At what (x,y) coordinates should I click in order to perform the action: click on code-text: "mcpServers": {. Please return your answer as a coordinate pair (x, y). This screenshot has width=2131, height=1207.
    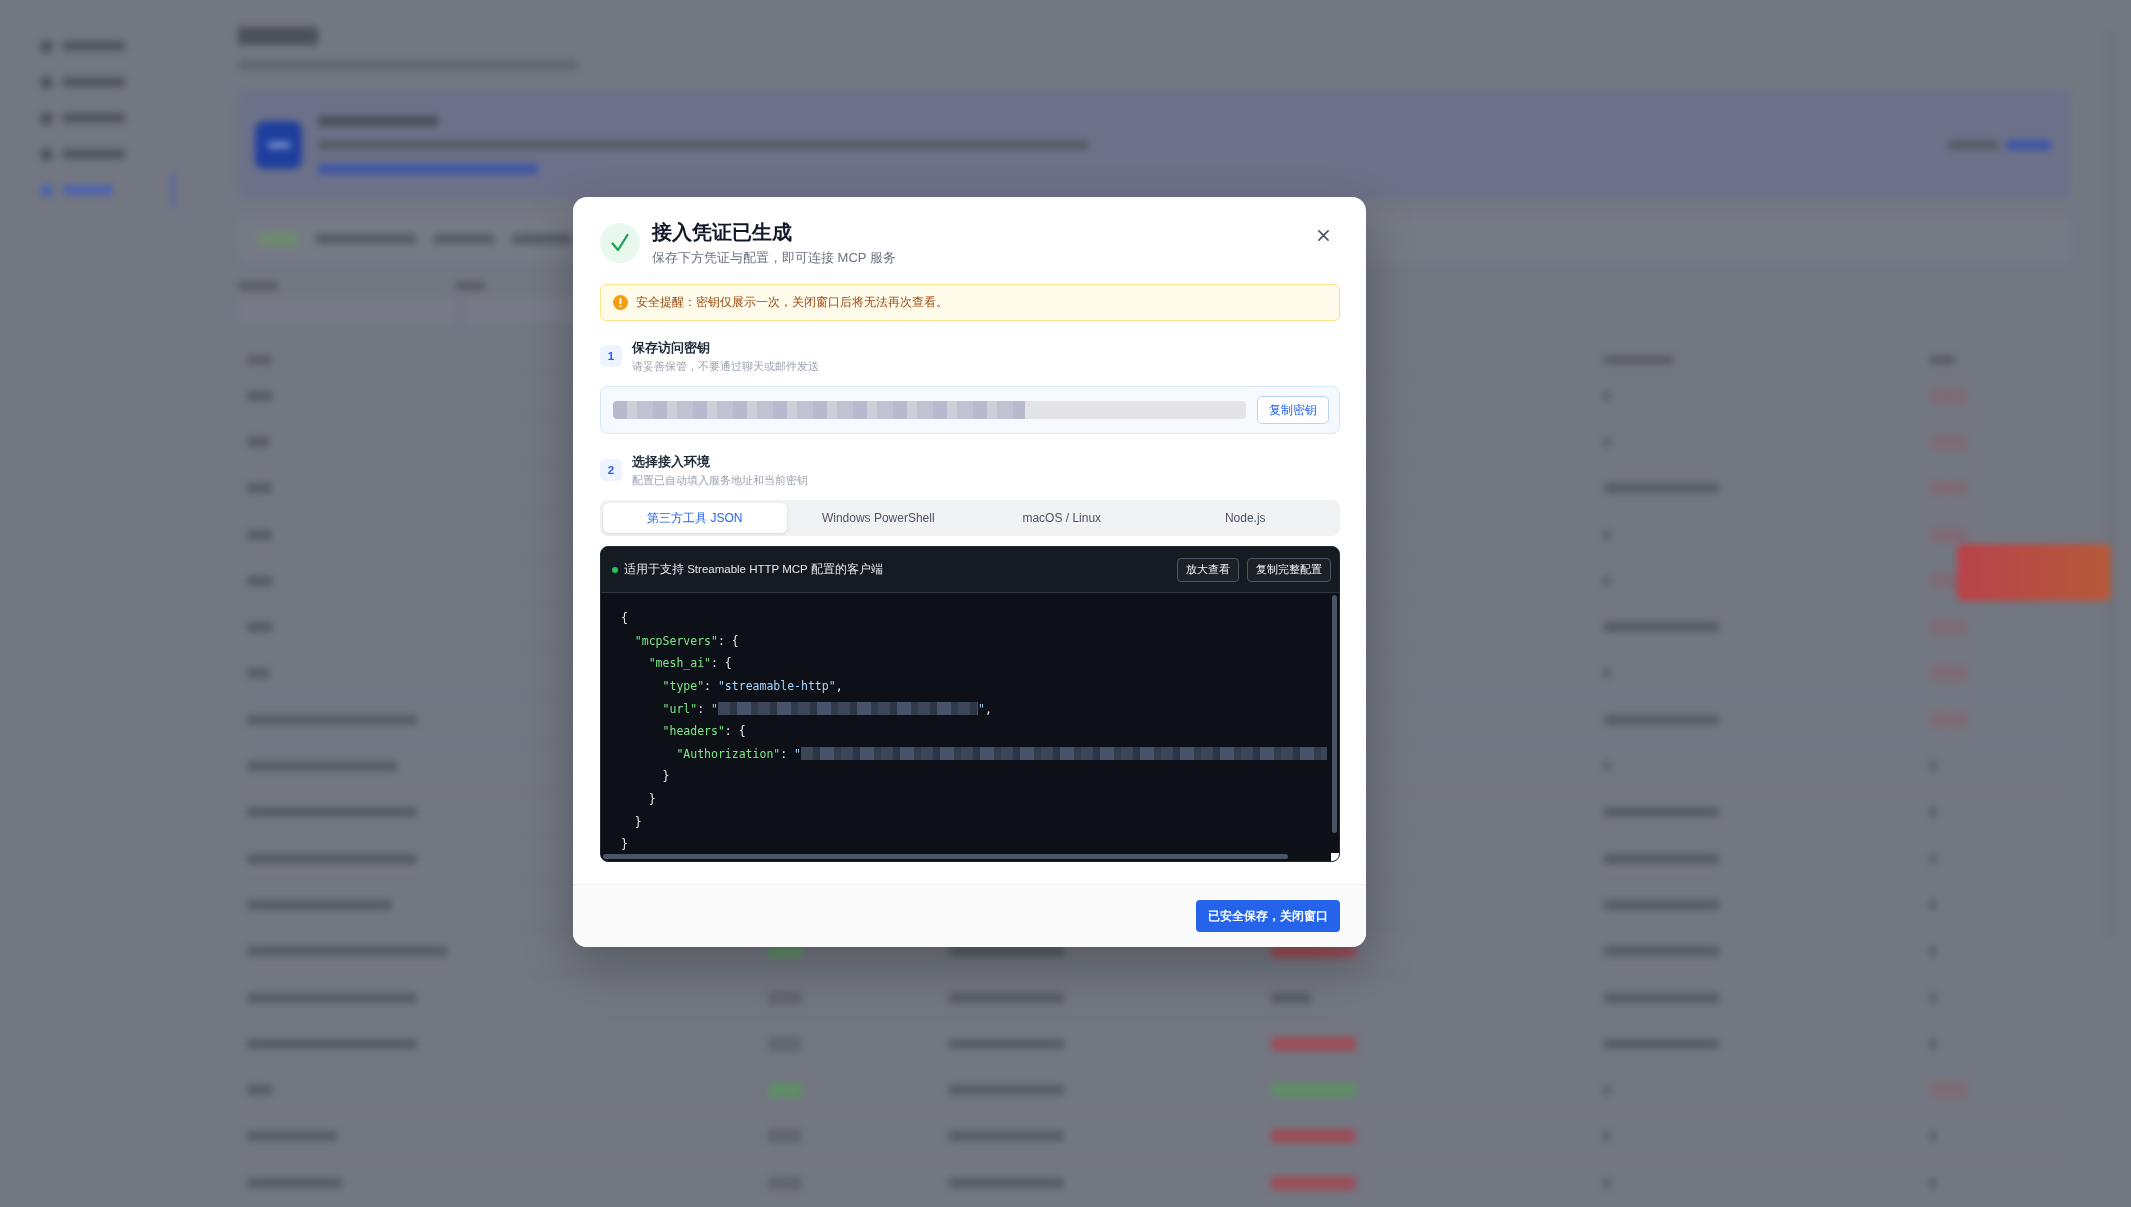
    Looking at the image, I should click on (686, 640).